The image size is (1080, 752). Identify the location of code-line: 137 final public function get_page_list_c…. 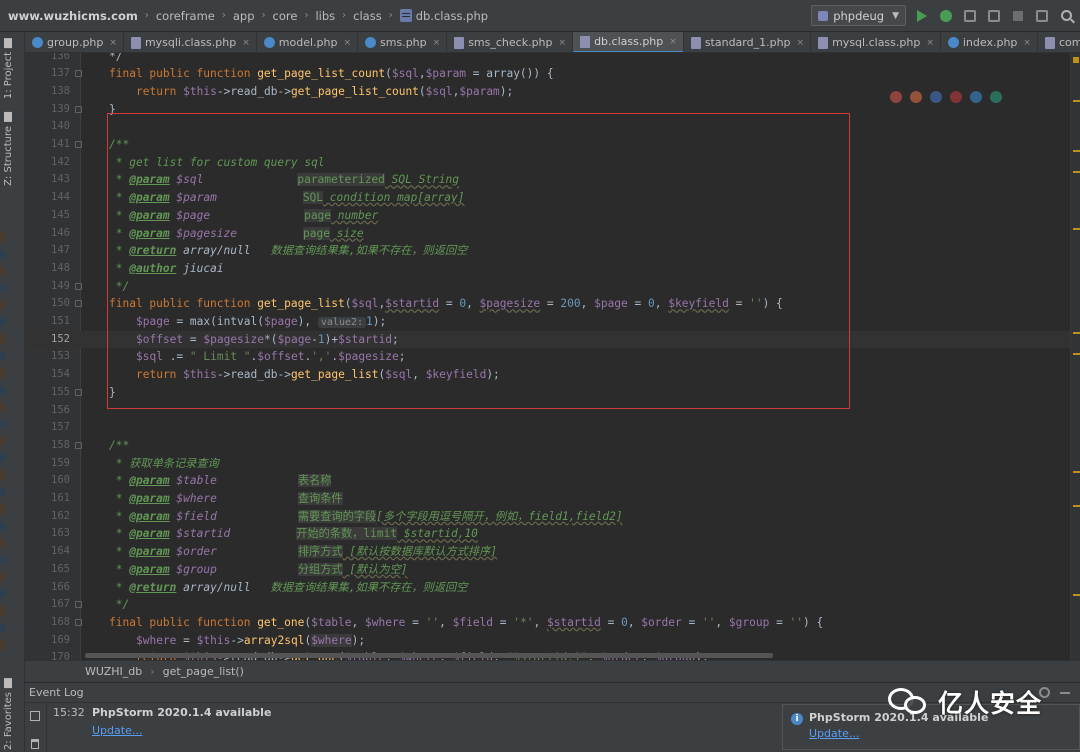
(547, 74).